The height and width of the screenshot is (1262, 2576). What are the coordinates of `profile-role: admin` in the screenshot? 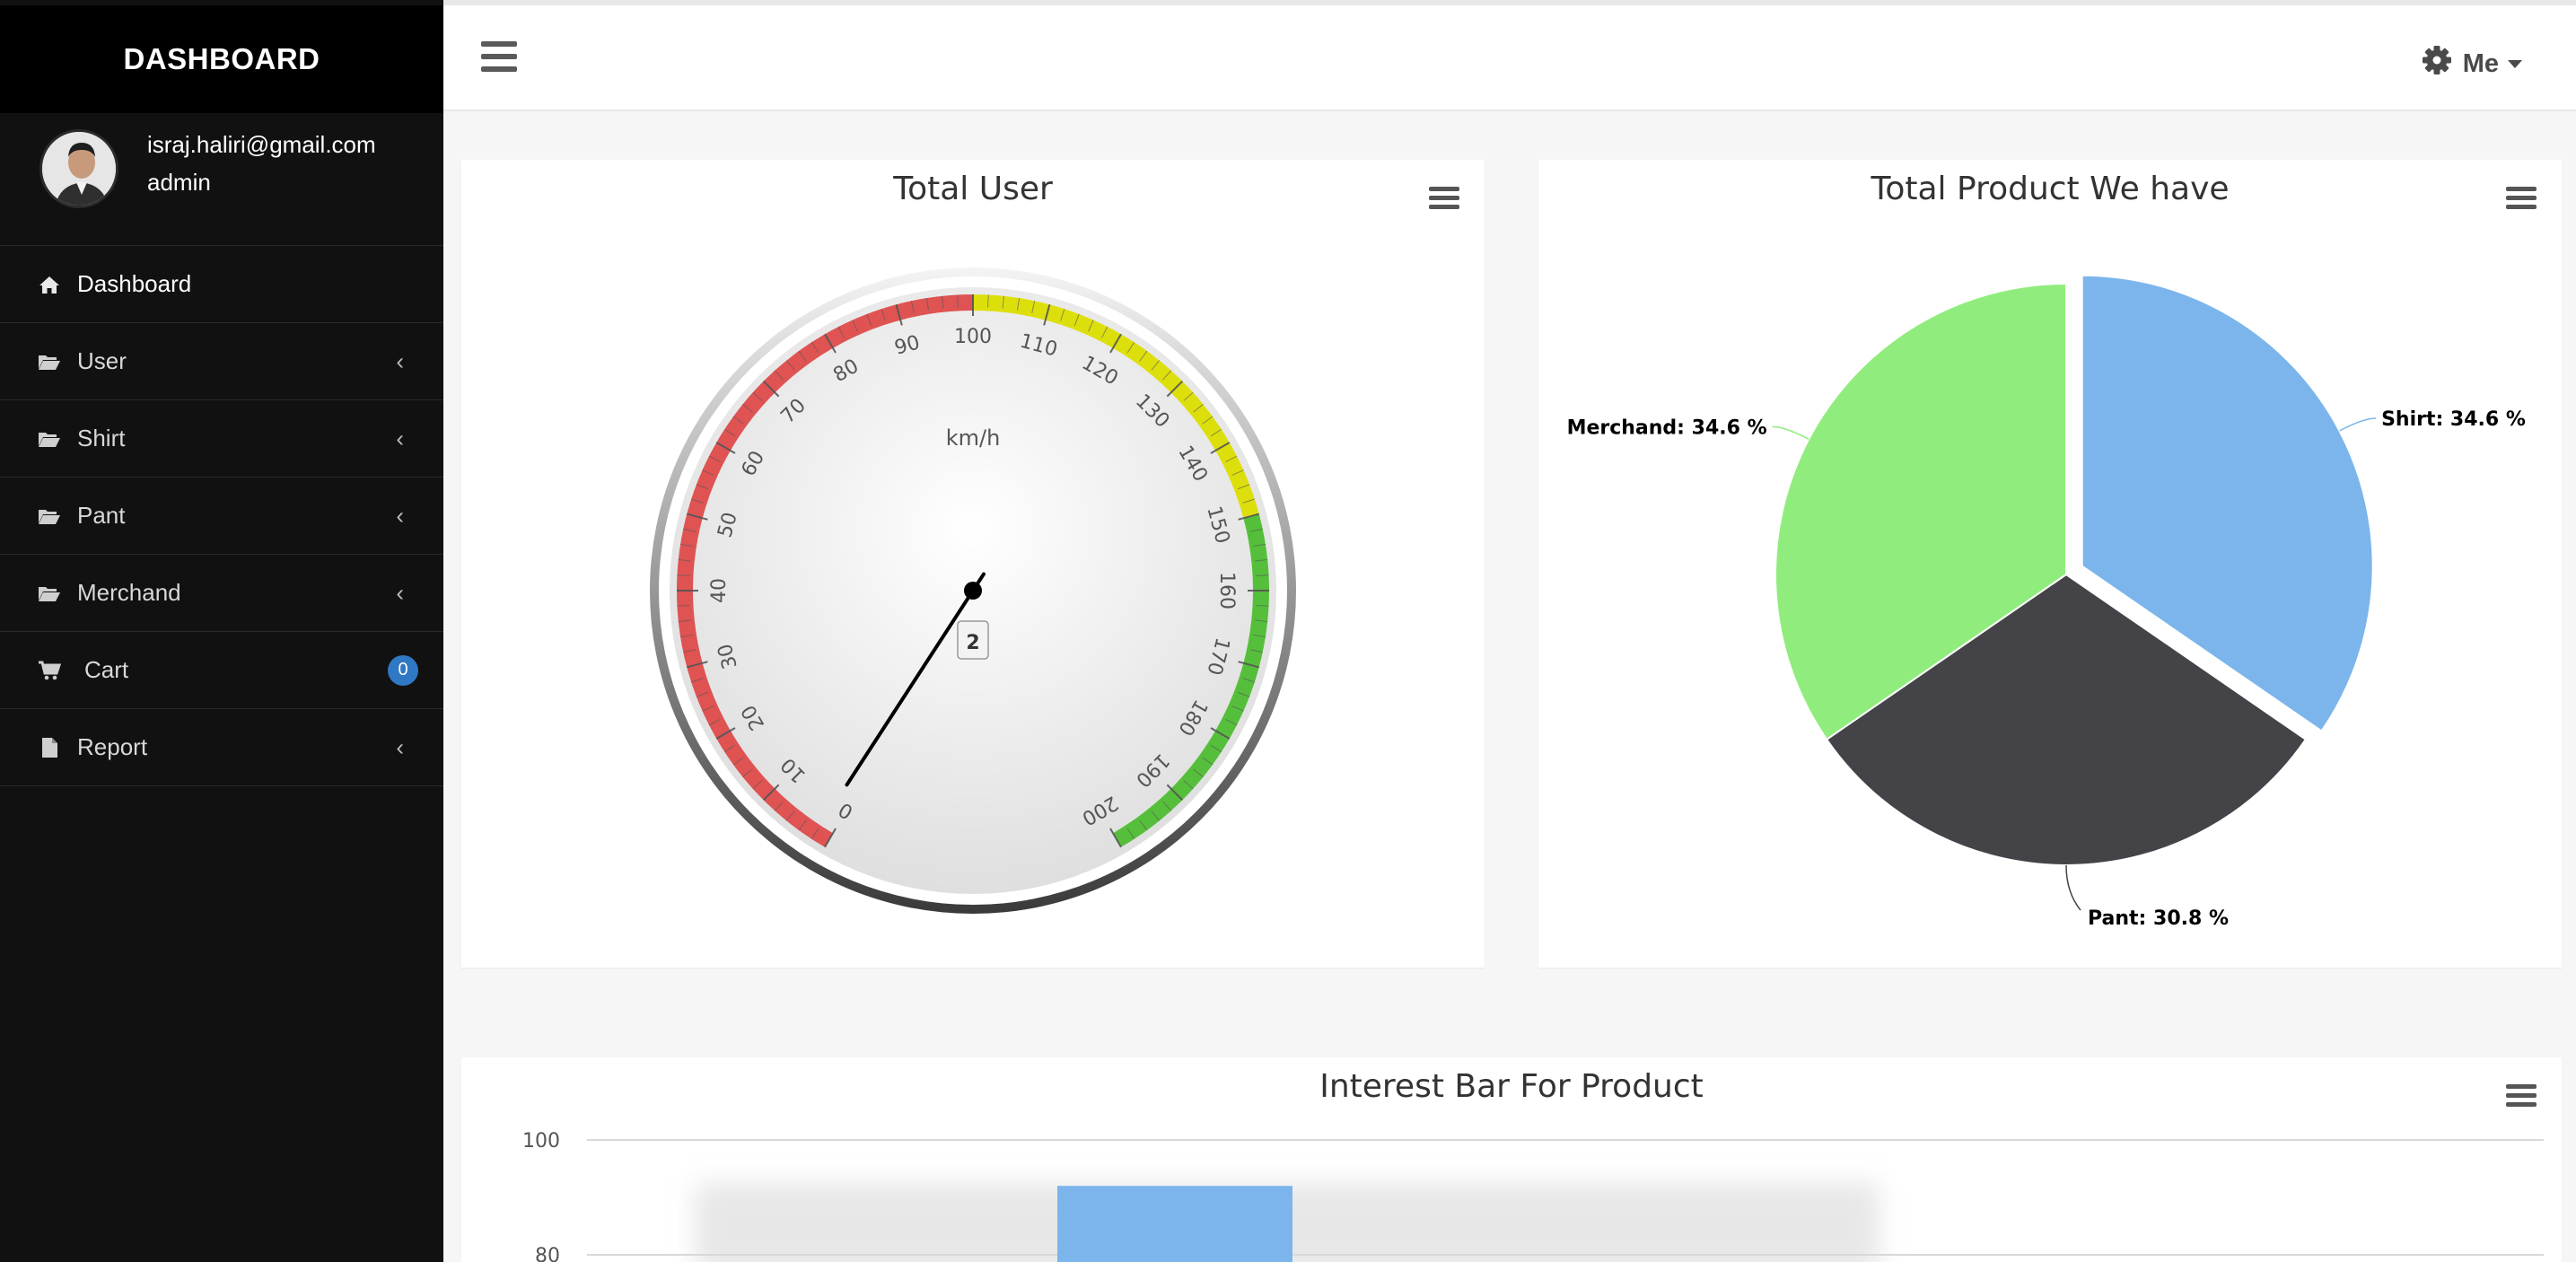 It's located at (179, 182).